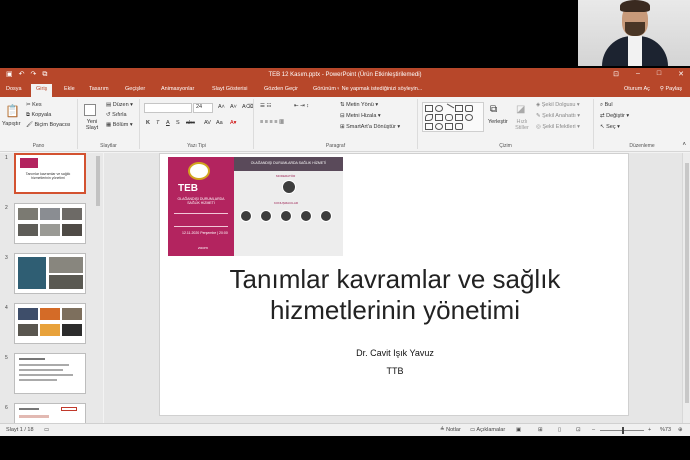 Image resolution: width=690 pixels, height=460 pixels. What do you see at coordinates (649, 430) in the screenshot?
I see `zoom-in-icon: +` at bounding box center [649, 430].